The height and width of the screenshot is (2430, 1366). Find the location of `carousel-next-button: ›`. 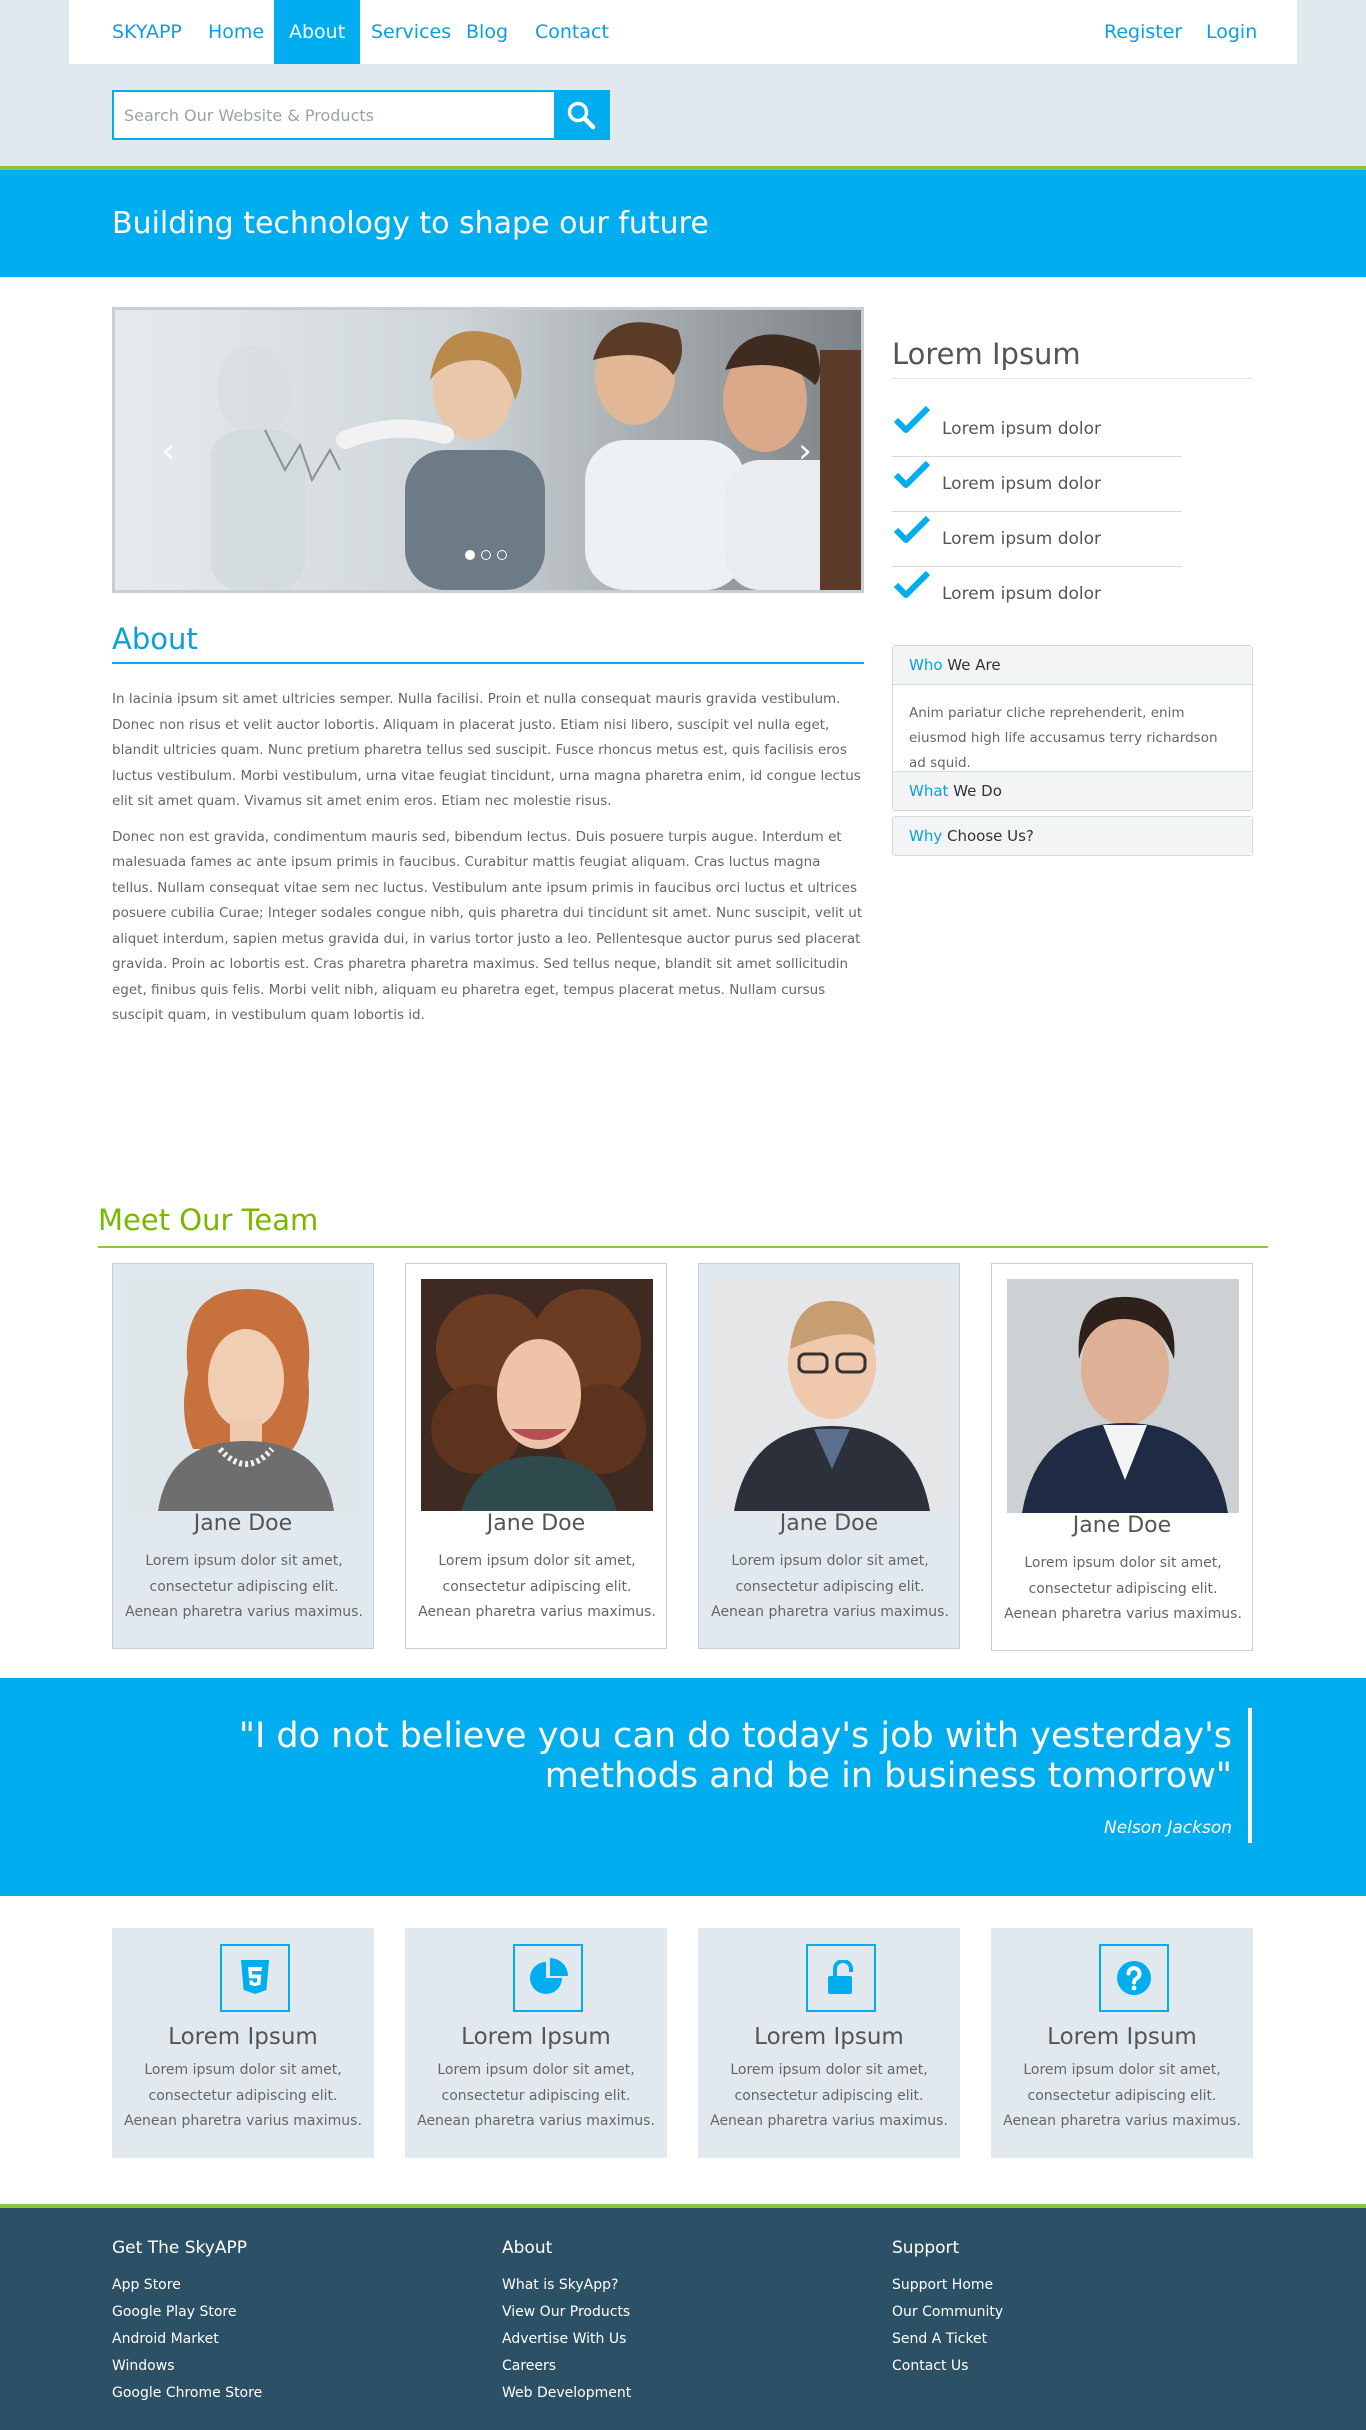

carousel-next-button: › is located at coordinates (805, 451).